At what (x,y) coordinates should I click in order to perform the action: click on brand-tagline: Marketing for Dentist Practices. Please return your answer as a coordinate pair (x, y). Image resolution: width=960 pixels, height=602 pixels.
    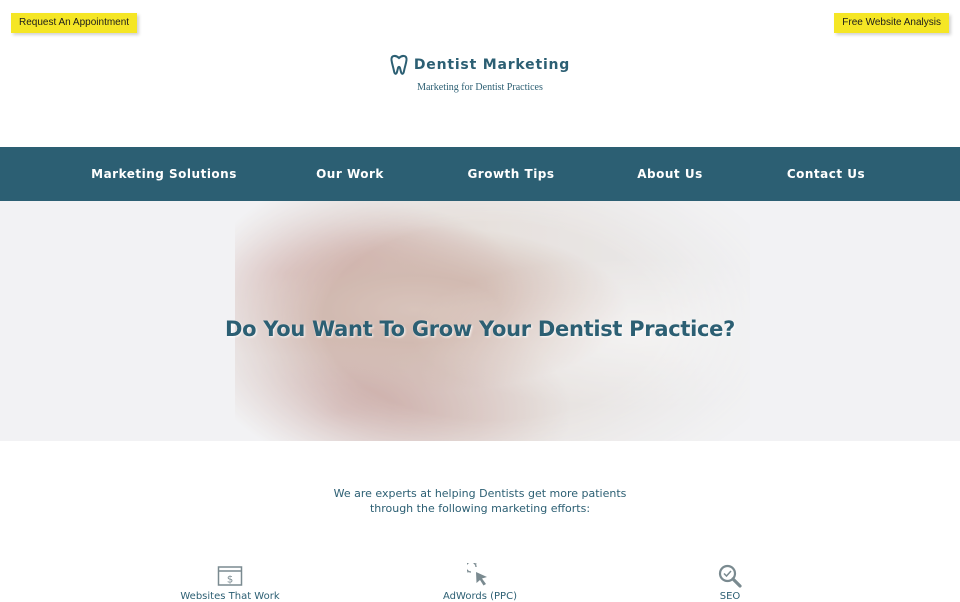
    Looking at the image, I should click on (480, 87).